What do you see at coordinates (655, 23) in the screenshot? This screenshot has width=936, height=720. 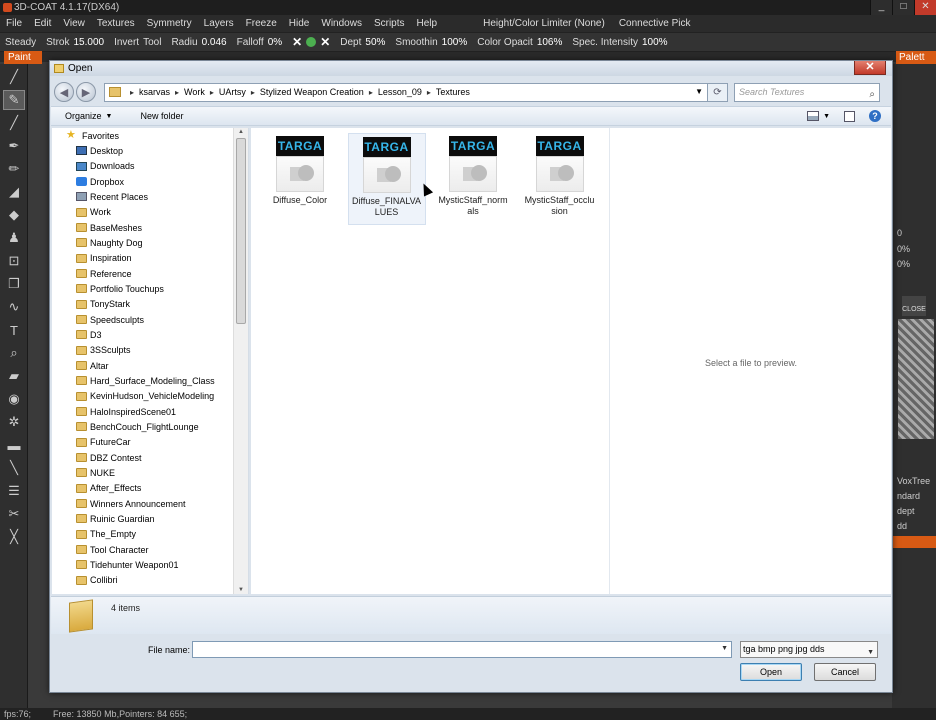 I see `connective-pick-dropdown: Connective Pick` at bounding box center [655, 23].